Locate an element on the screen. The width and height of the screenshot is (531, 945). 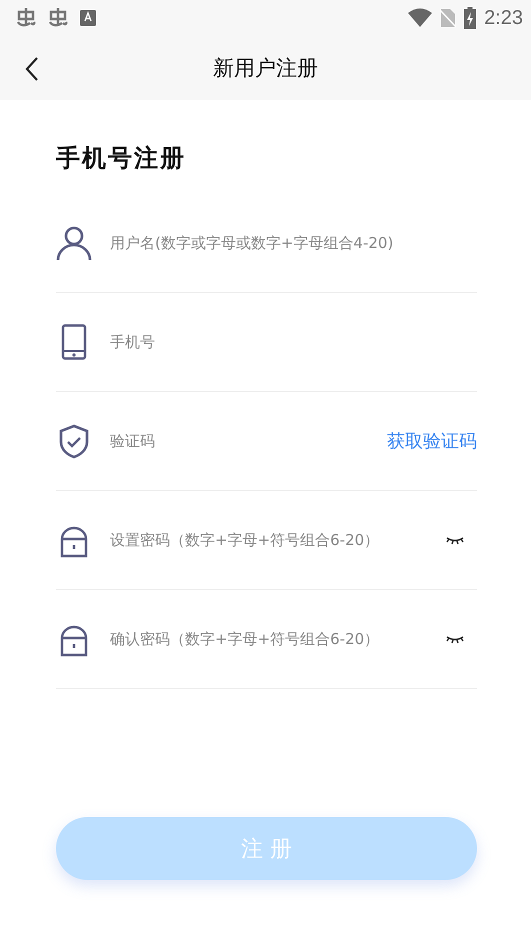
input-field: 验证码 is located at coordinates (239, 441).